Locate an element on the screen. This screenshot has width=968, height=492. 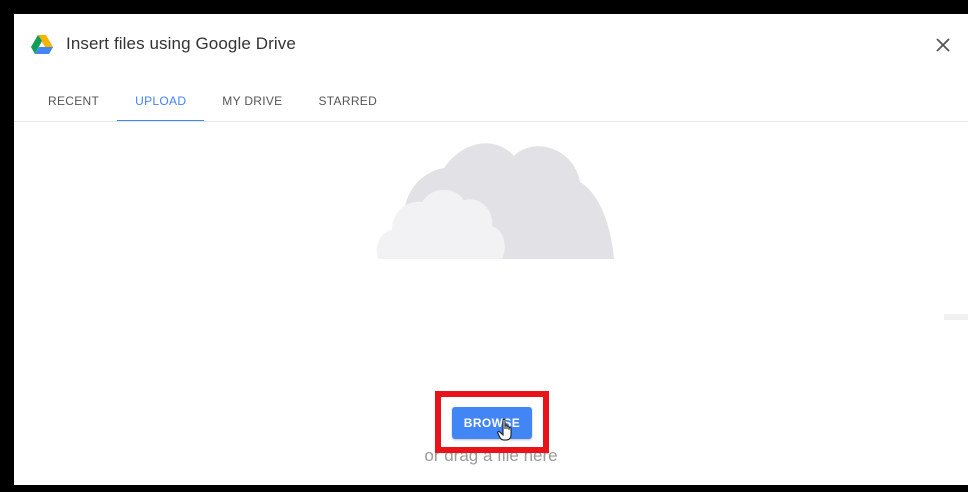
edge-decoration is located at coordinates (956, 317).